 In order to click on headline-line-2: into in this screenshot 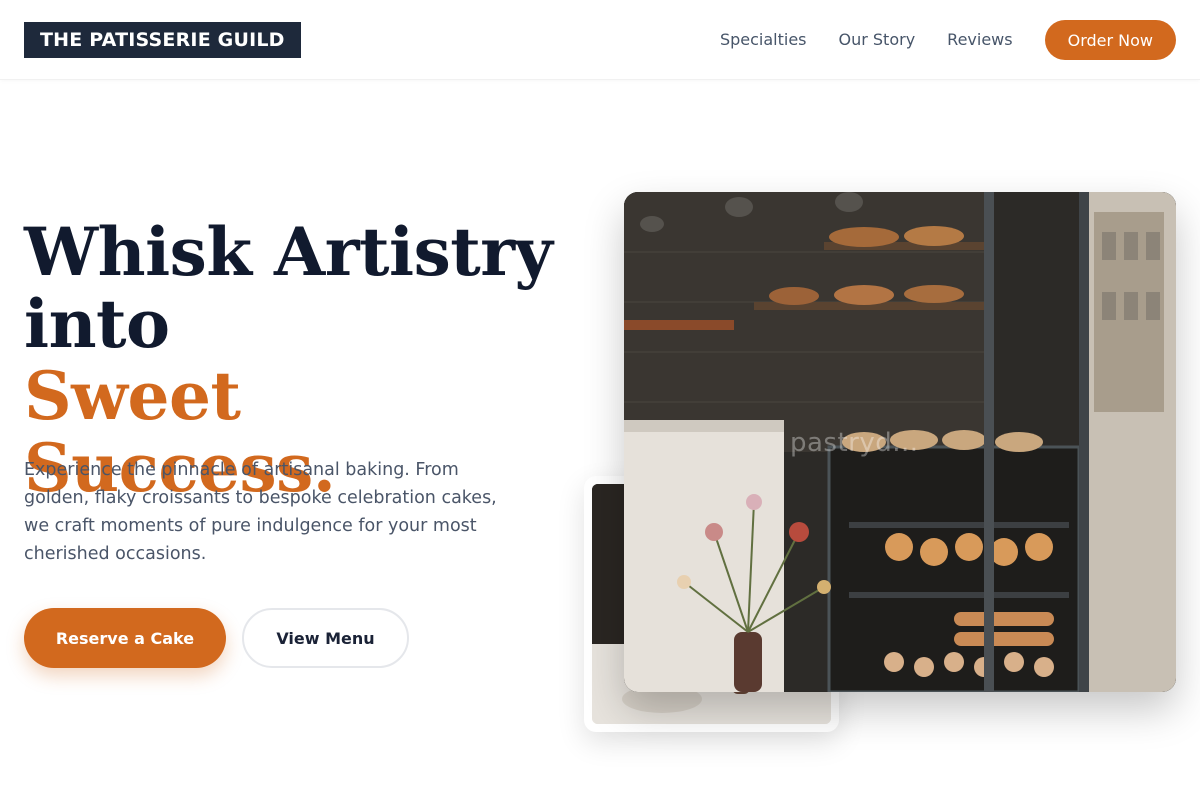, I will do `click(97, 324)`.